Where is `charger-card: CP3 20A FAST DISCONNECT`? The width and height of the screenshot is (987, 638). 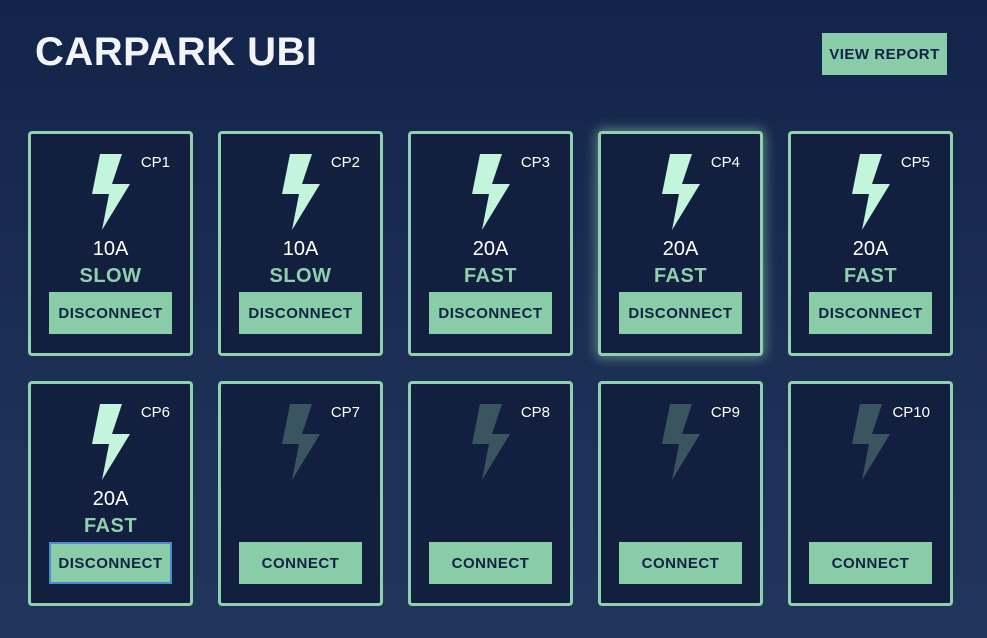 charger-card: CP3 20A FAST DISCONNECT is located at coordinates (490, 243).